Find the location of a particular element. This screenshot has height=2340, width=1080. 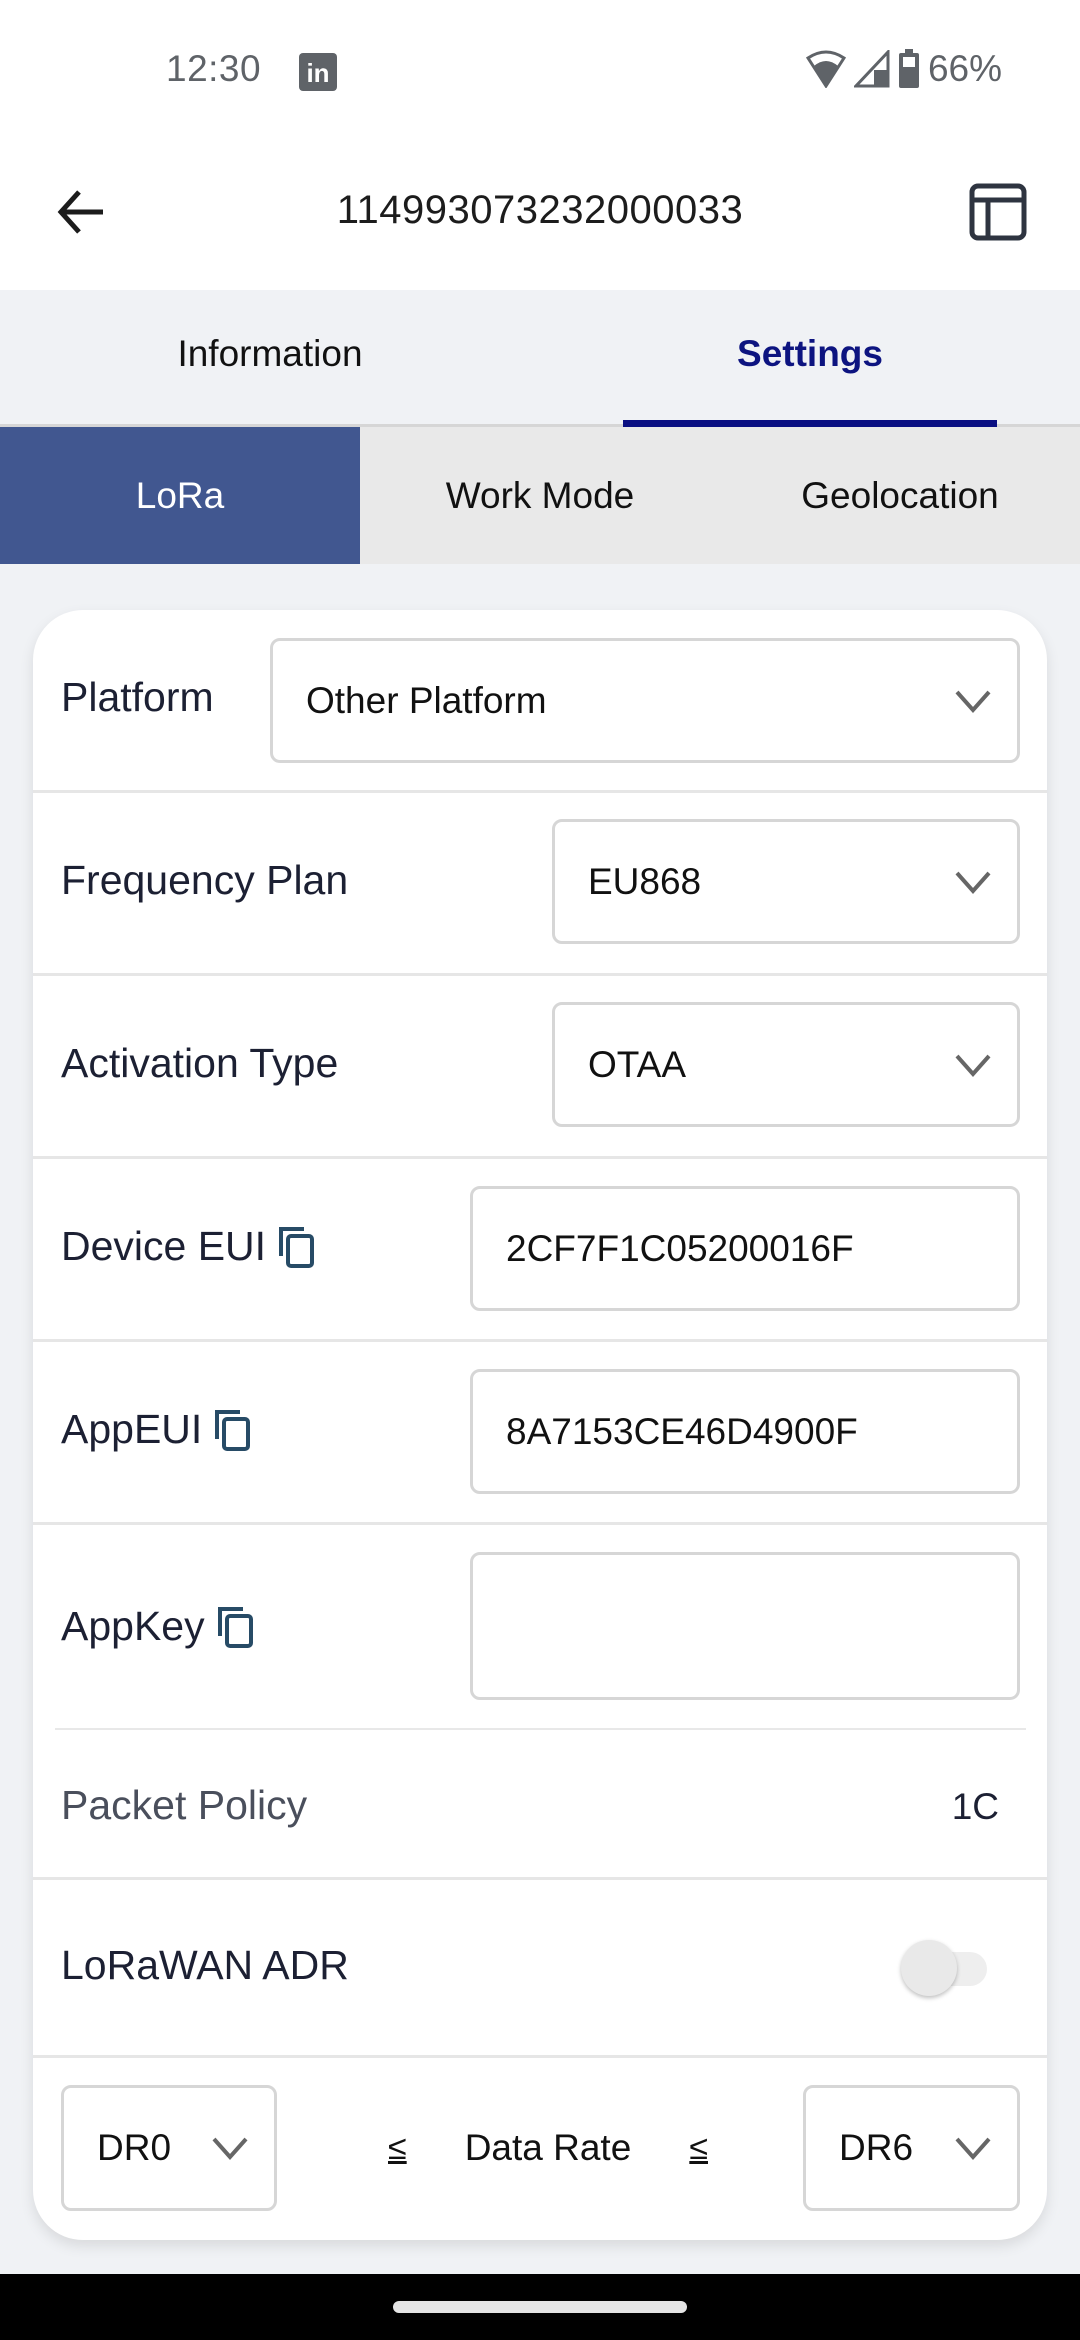

data-rate-label: Data Rate is located at coordinates (548, 2147).